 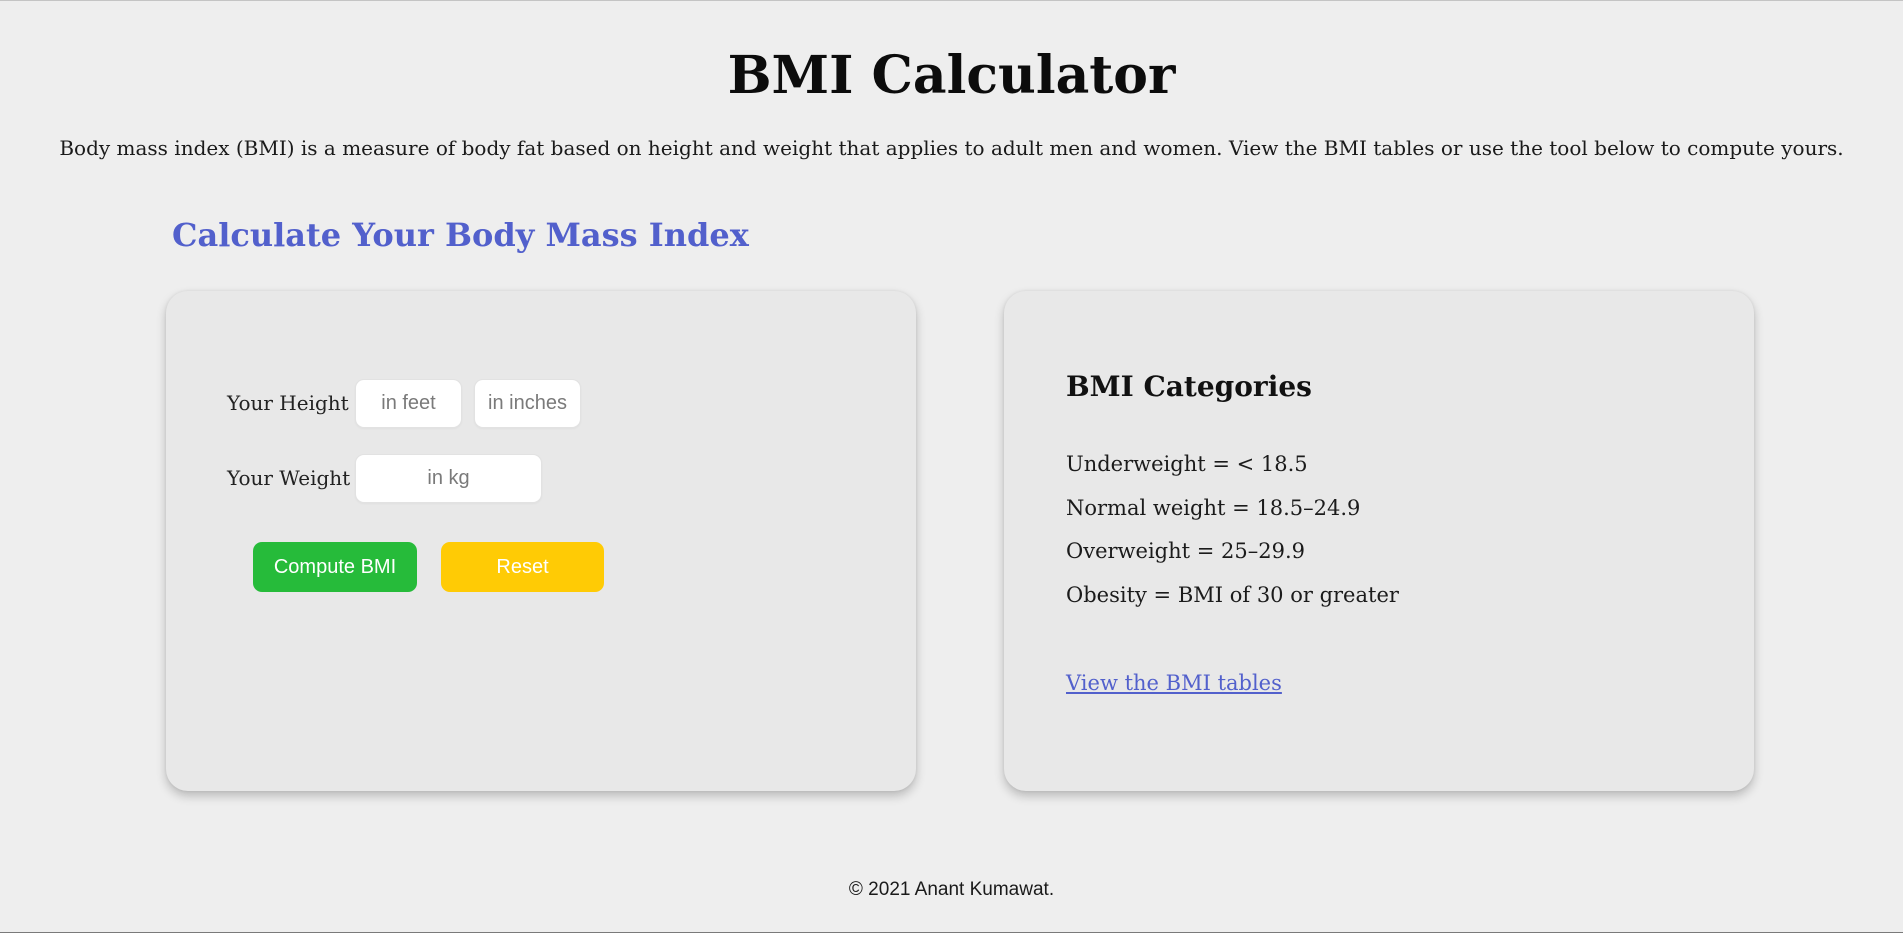 I want to click on calculator-heading: Calculate Your Body Mass Index, so click(x=460, y=235).